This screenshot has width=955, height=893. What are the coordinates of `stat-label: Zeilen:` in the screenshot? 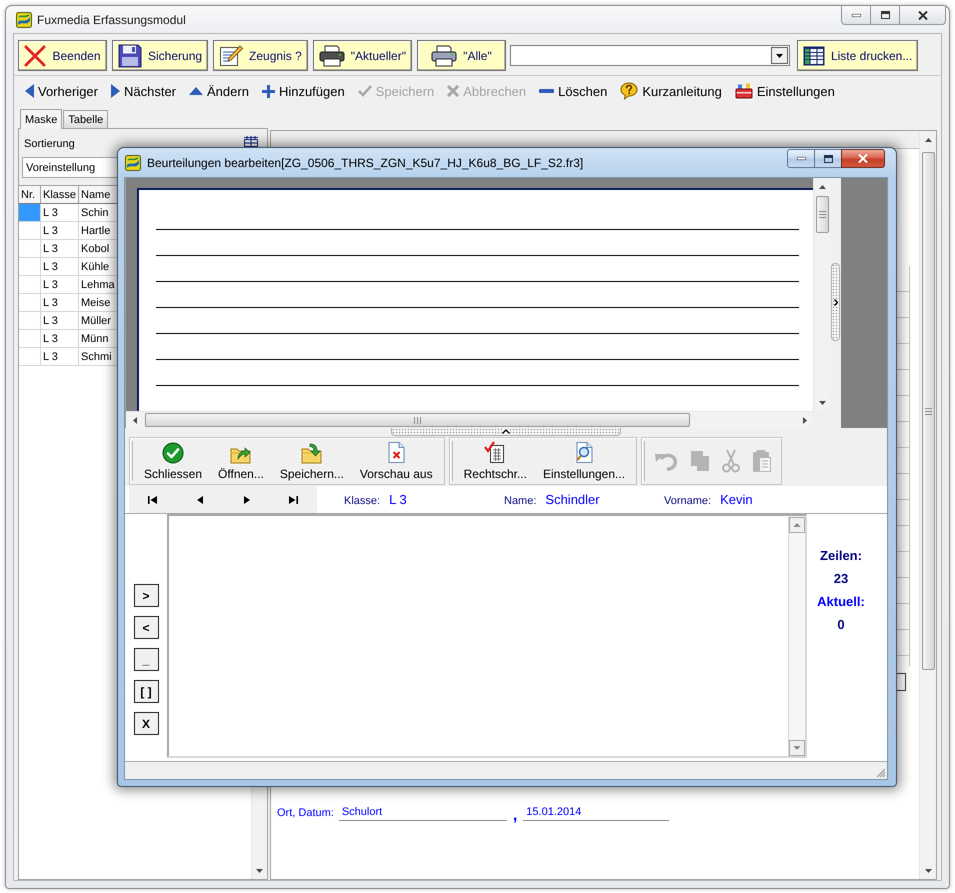 It's located at (841, 555).